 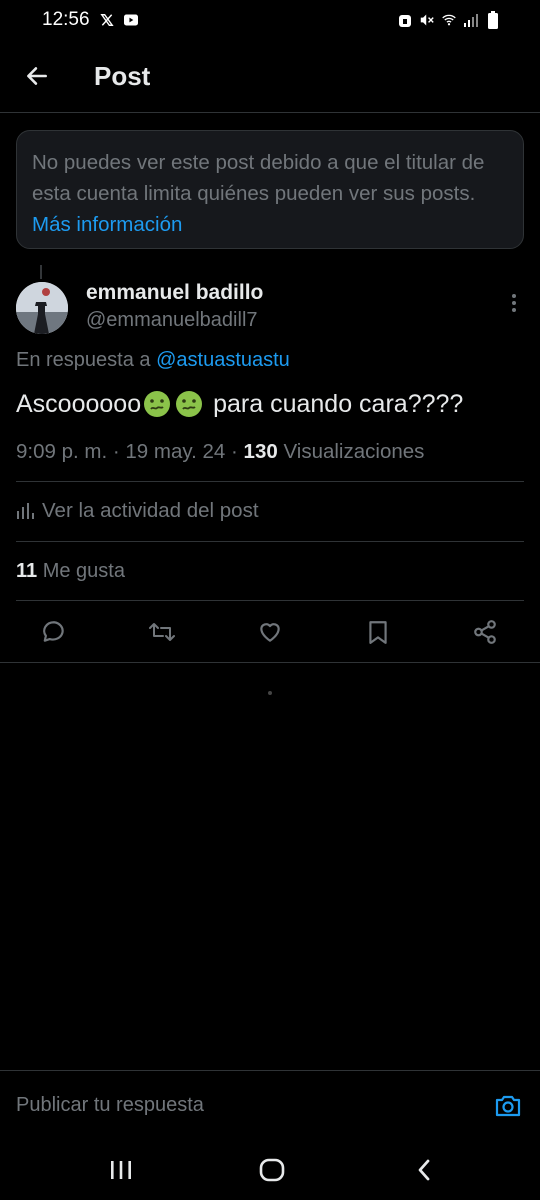 I want to click on loading-indicator, so click(x=270, y=693).